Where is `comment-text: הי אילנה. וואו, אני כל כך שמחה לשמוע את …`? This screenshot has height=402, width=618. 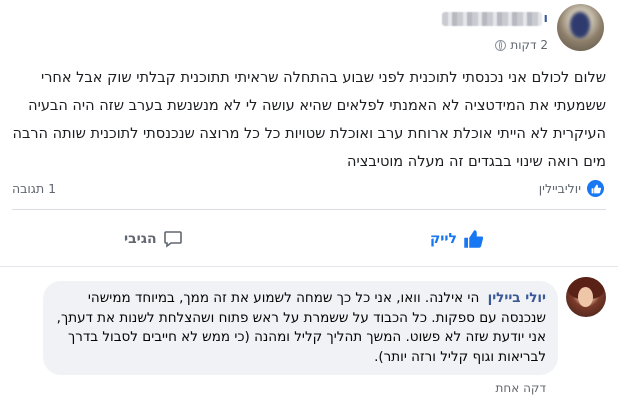
comment-text: הי אילנה. וואו, אני כל כך שמחה לשמוע את … is located at coordinates (301, 327).